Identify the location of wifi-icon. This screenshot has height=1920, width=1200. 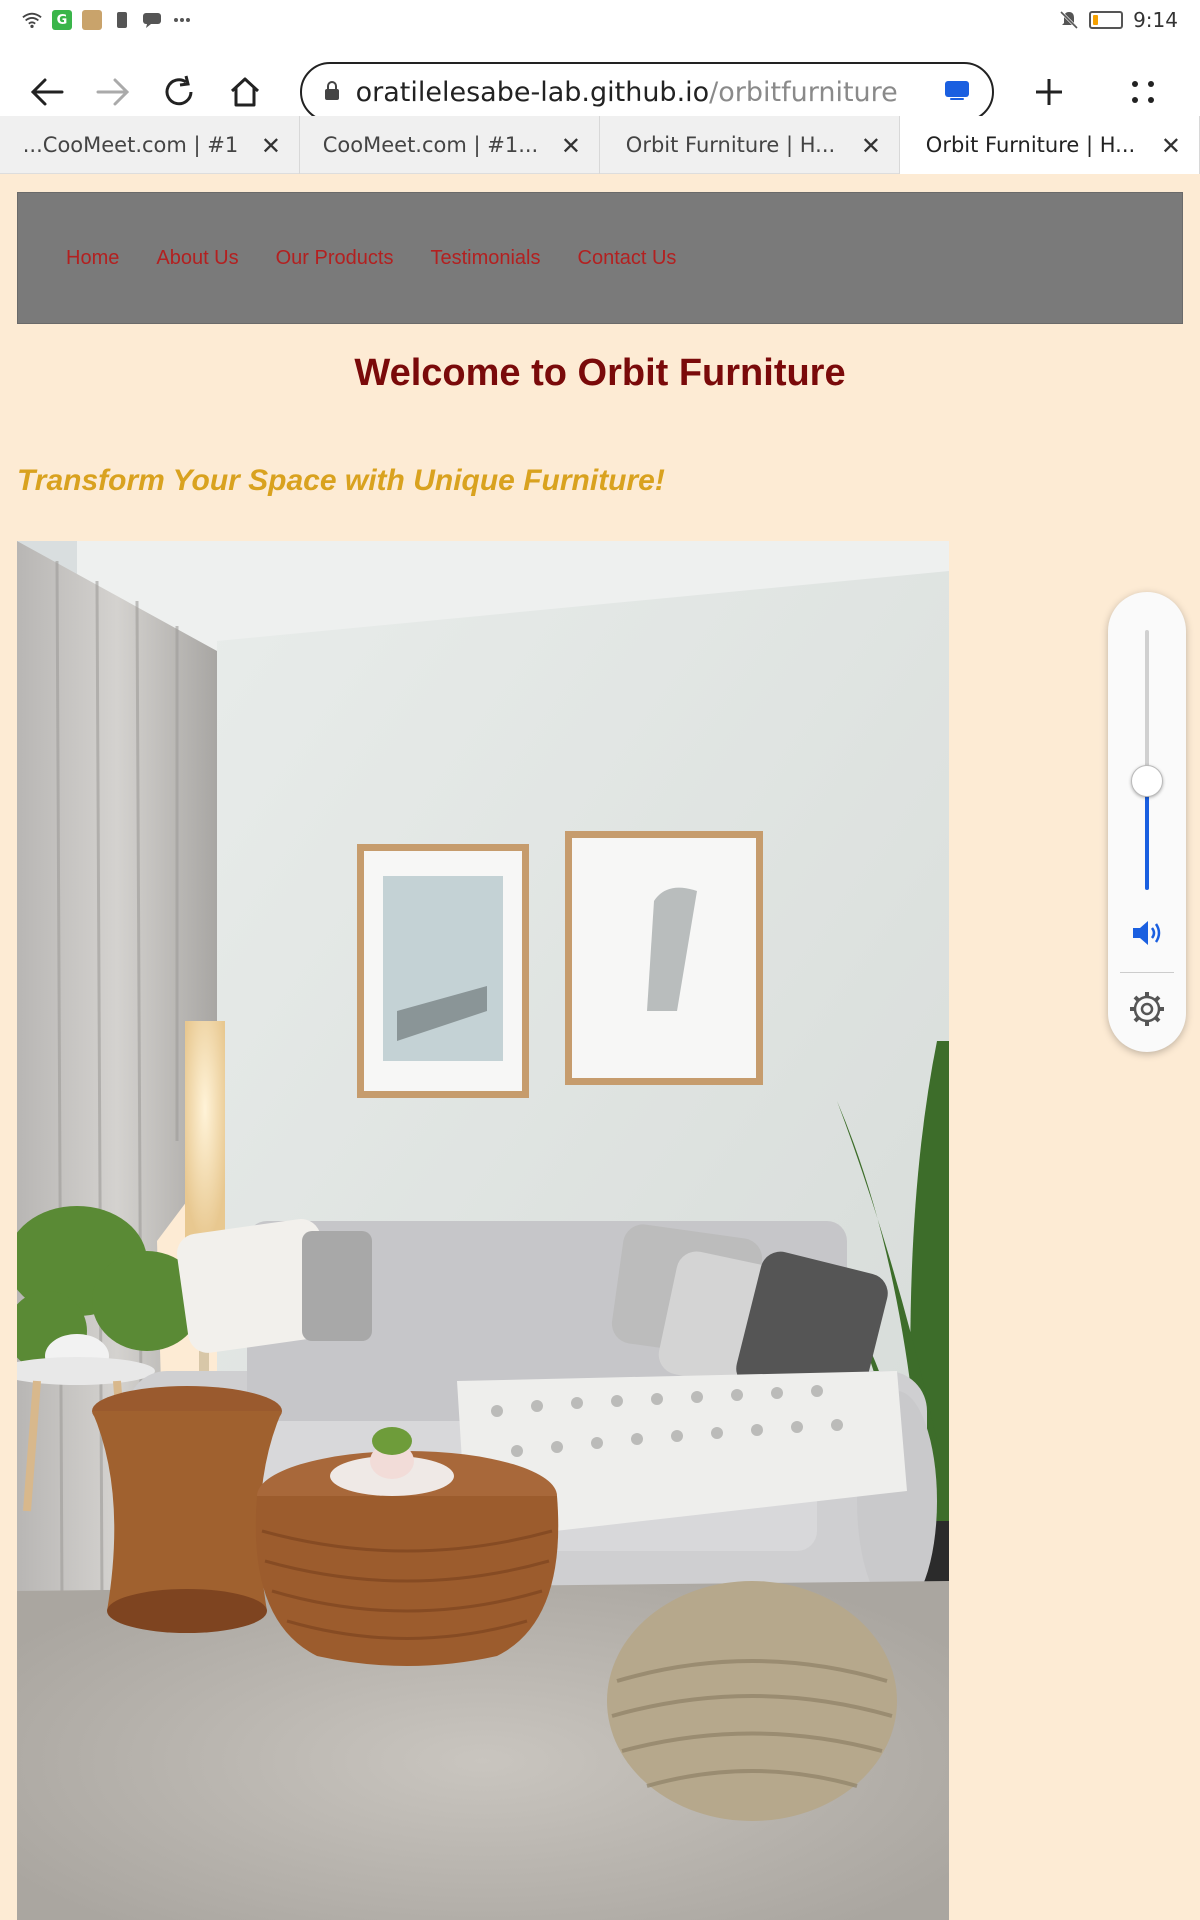
(32, 20).